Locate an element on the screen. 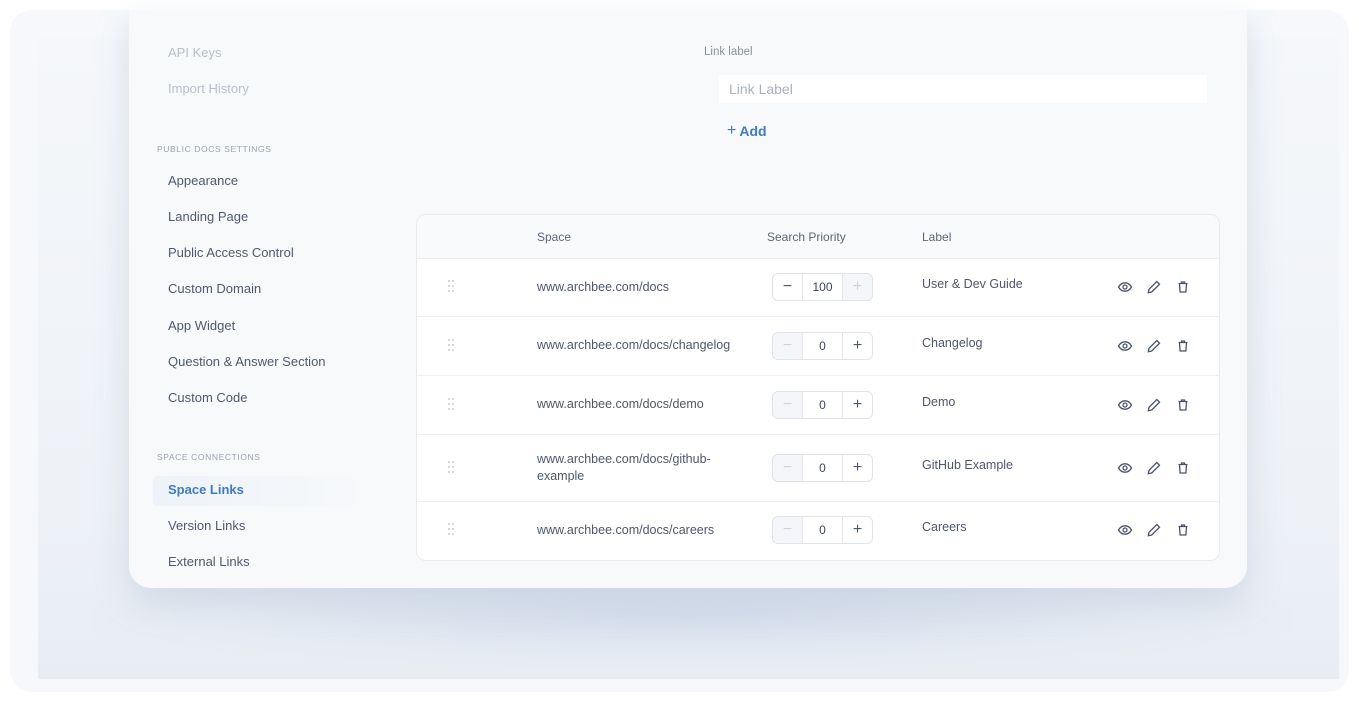  sidebar-item-question-answer: Question & Answer Section is located at coordinates (247, 361).